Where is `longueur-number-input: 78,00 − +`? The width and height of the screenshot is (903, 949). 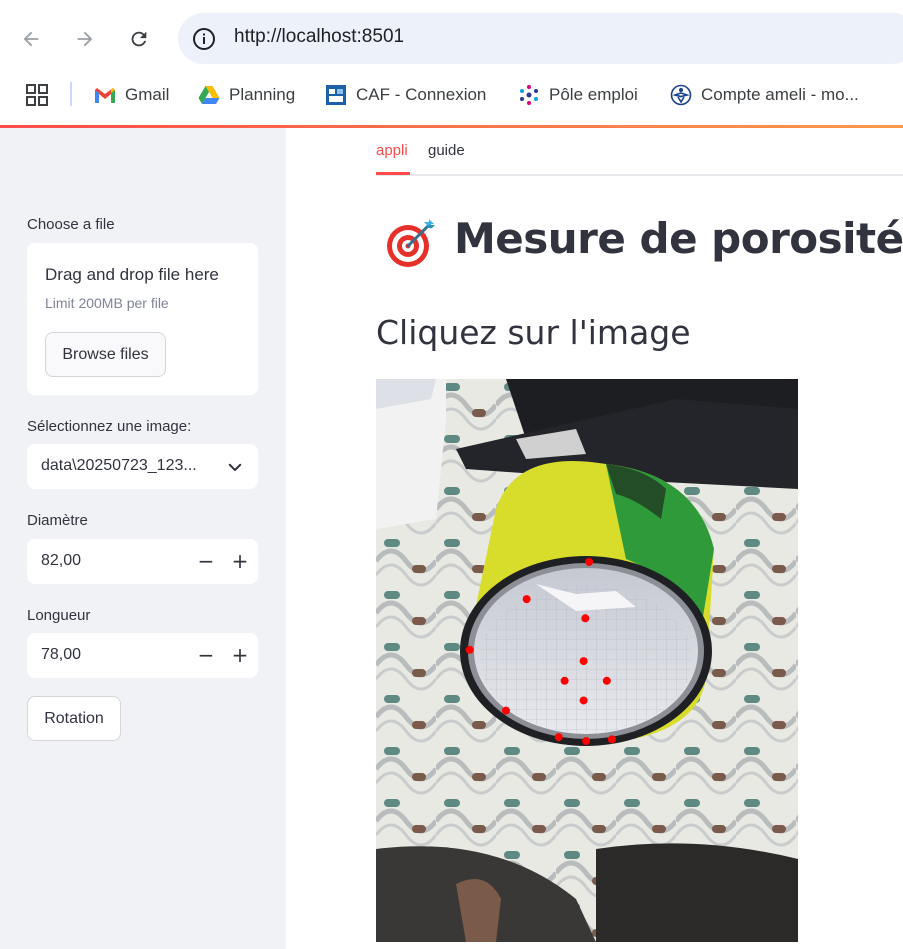 longueur-number-input: 78,00 − + is located at coordinates (142, 655).